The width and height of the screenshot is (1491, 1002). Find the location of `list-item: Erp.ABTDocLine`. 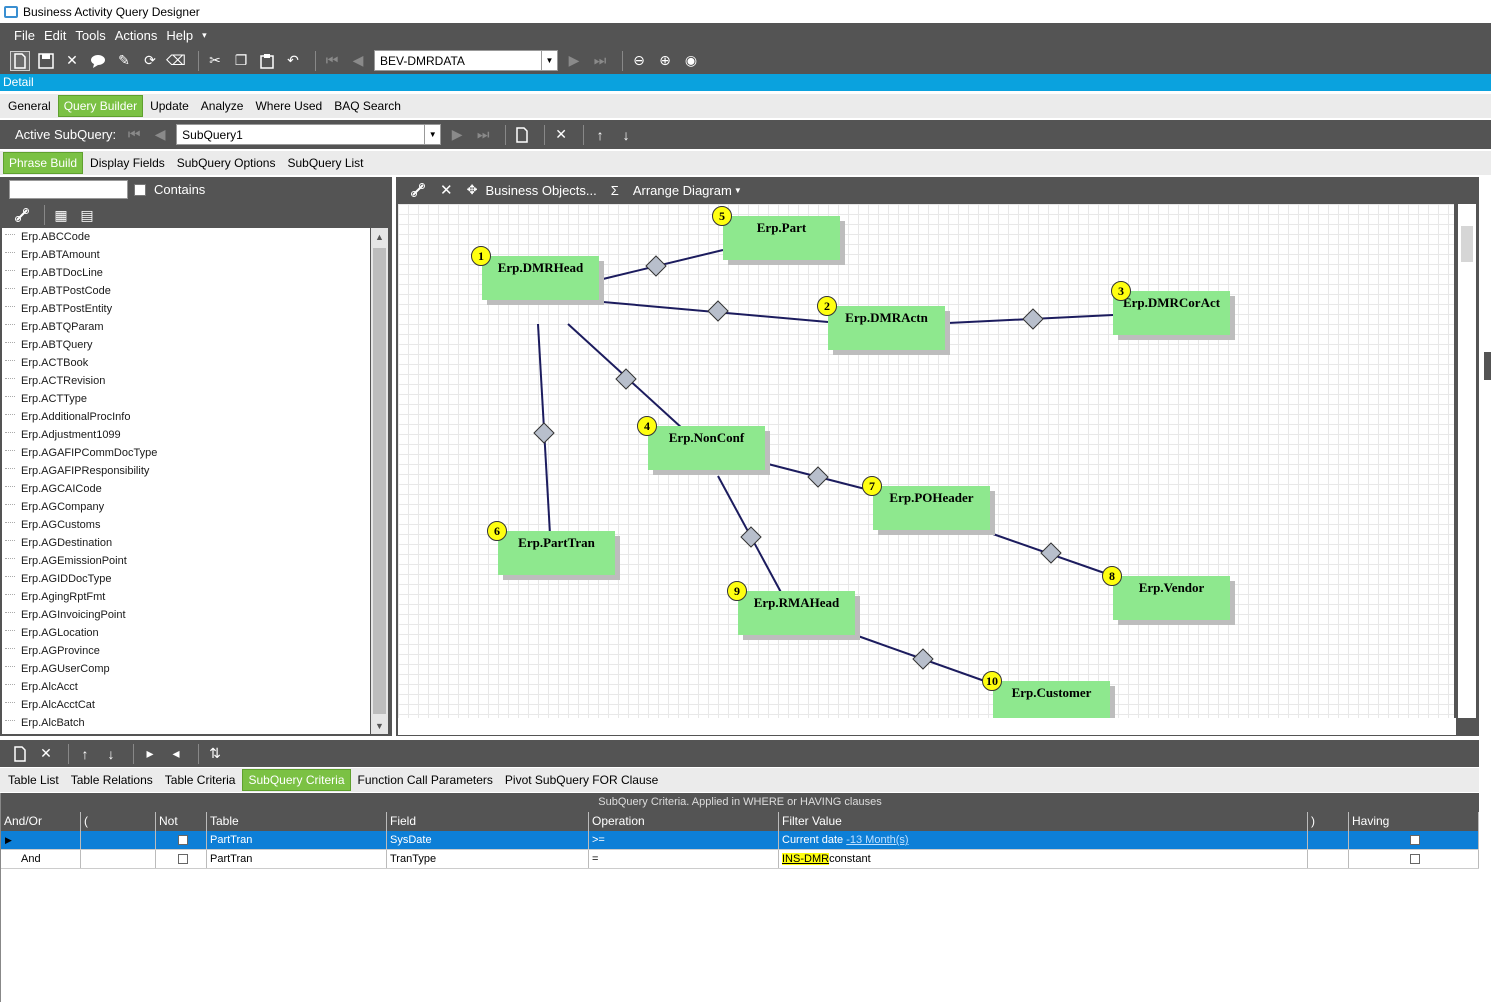

list-item: Erp.ABTDocLine is located at coordinates (186, 273).